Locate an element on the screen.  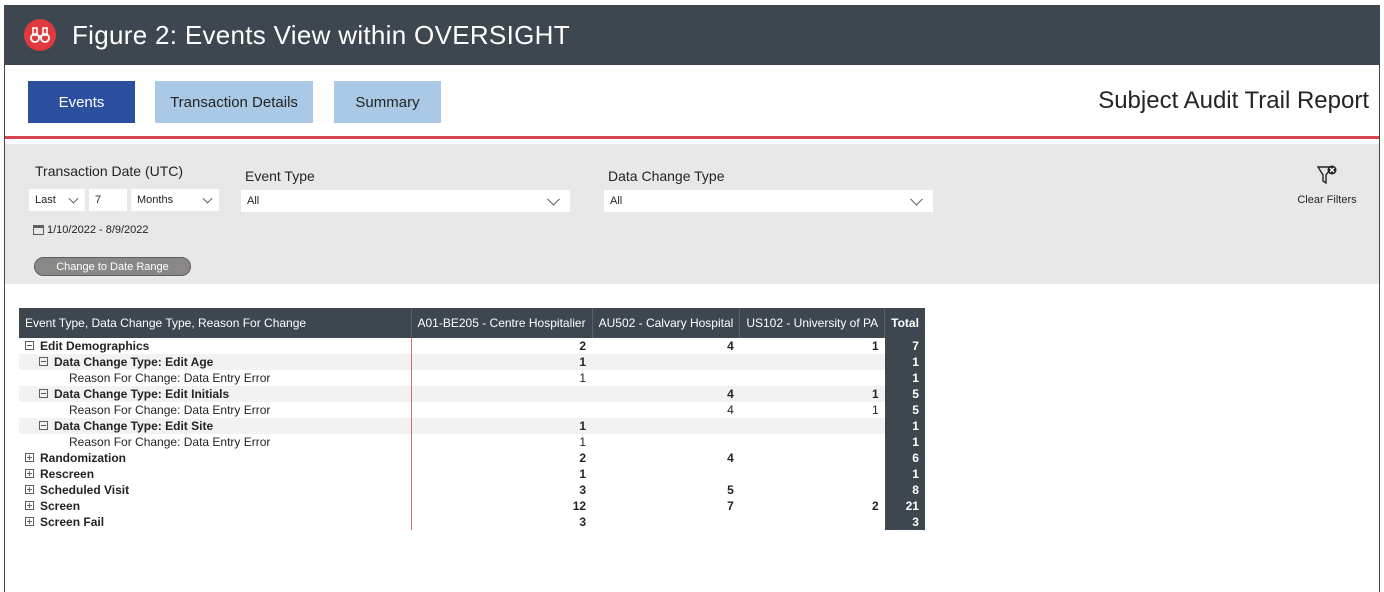
relative-unit-value: Months is located at coordinates (155, 200).